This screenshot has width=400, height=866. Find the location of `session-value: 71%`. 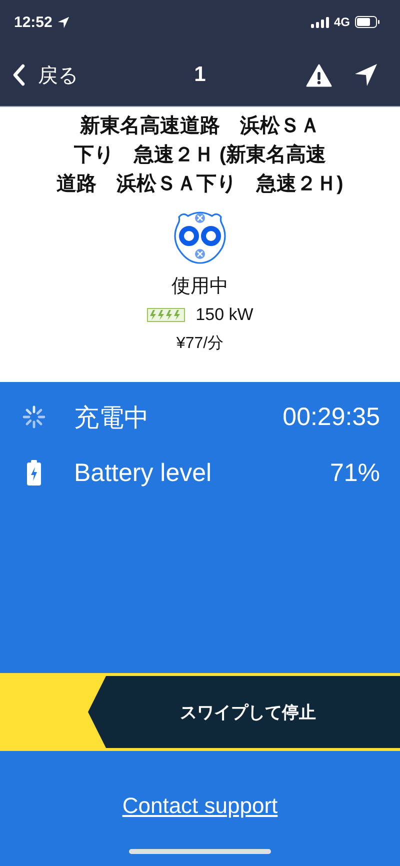

session-value: 71% is located at coordinates (355, 473).